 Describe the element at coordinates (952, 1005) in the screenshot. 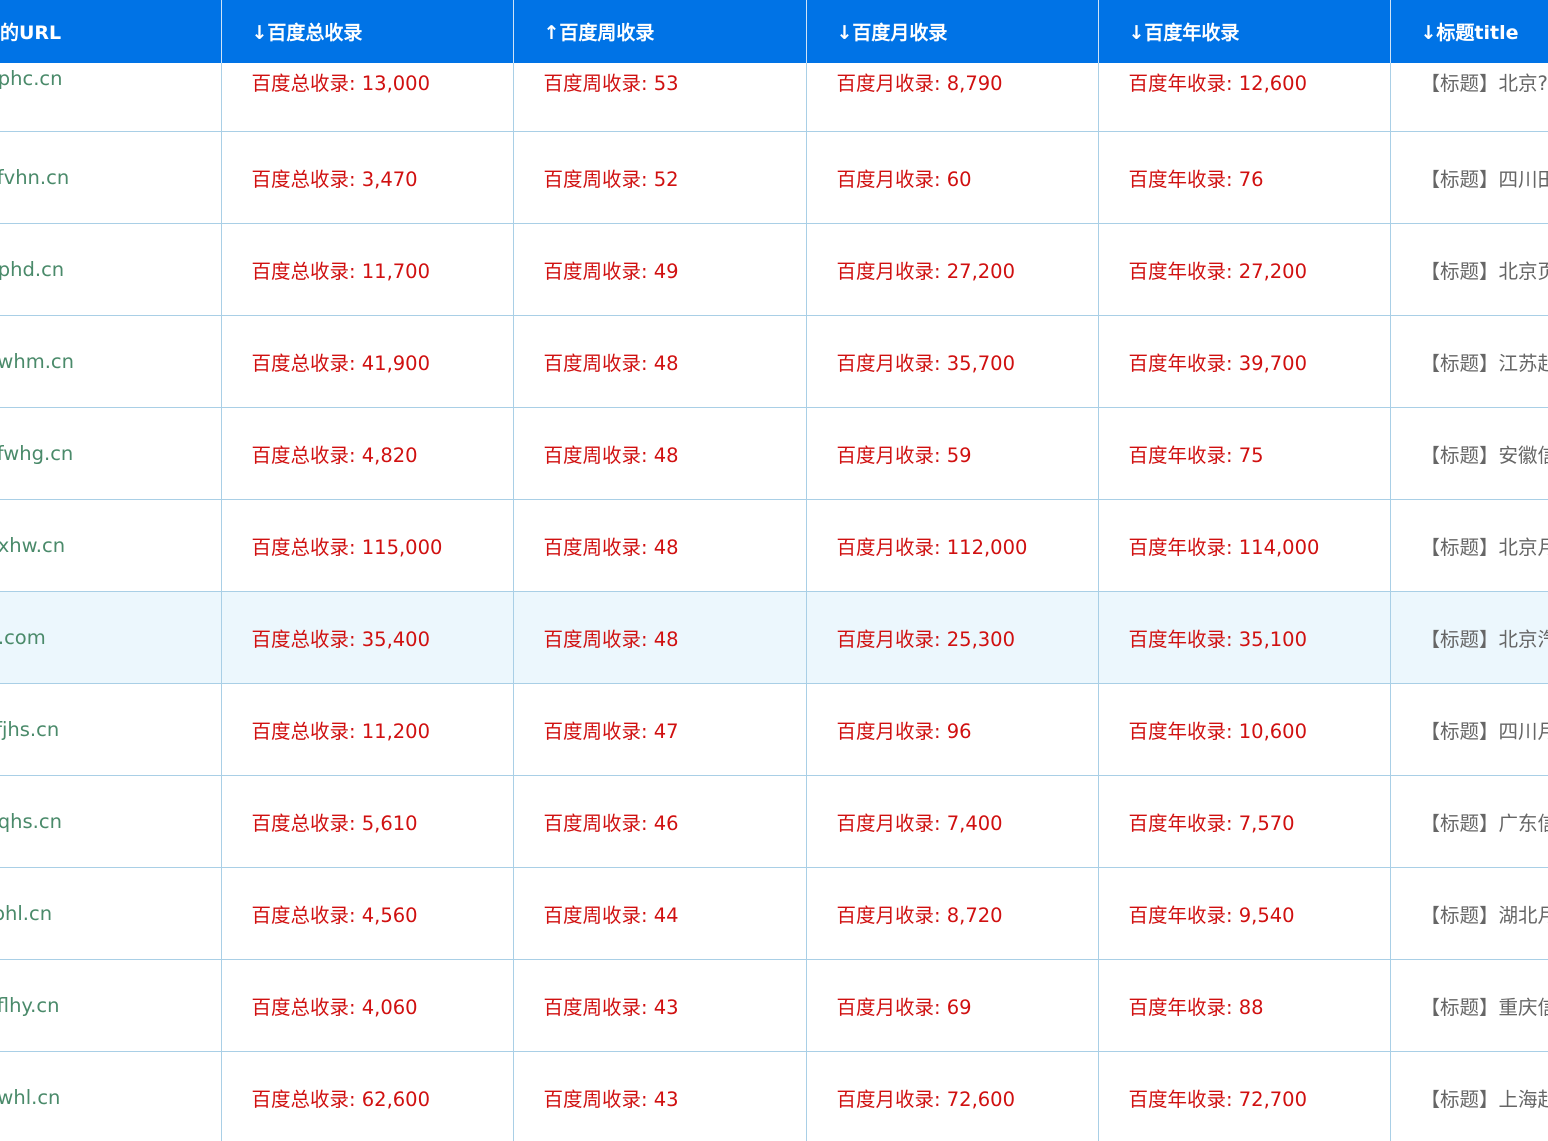

I see `cell-month-index: 百度月收录: 69` at that location.